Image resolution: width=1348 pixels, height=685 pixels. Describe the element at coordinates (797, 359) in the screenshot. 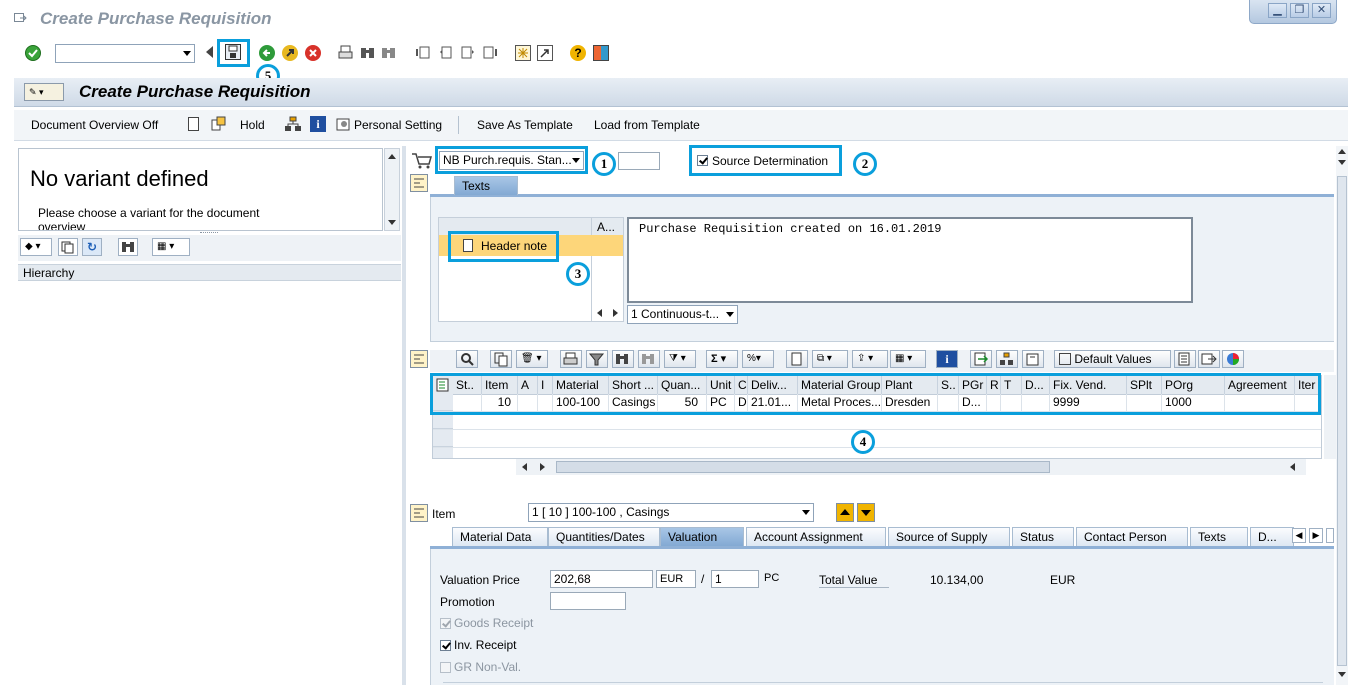

I see `print-preview-icon` at that location.